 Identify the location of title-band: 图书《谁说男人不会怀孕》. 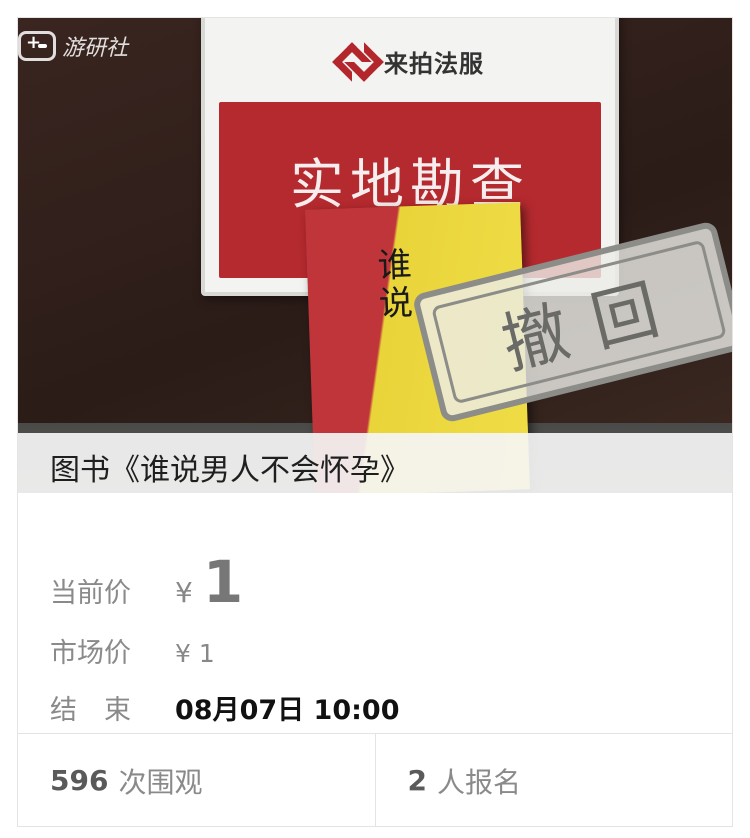
(375, 463).